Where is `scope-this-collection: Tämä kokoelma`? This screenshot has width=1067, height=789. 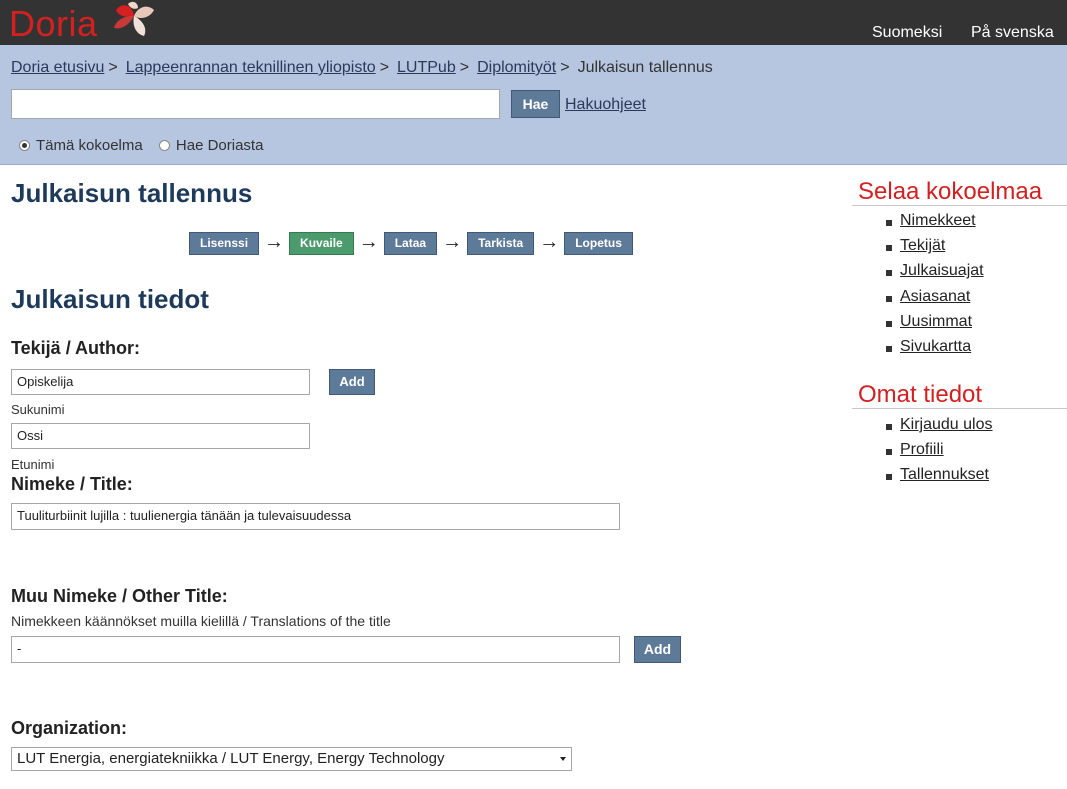 scope-this-collection: Tämä kokoelma is located at coordinates (81, 145).